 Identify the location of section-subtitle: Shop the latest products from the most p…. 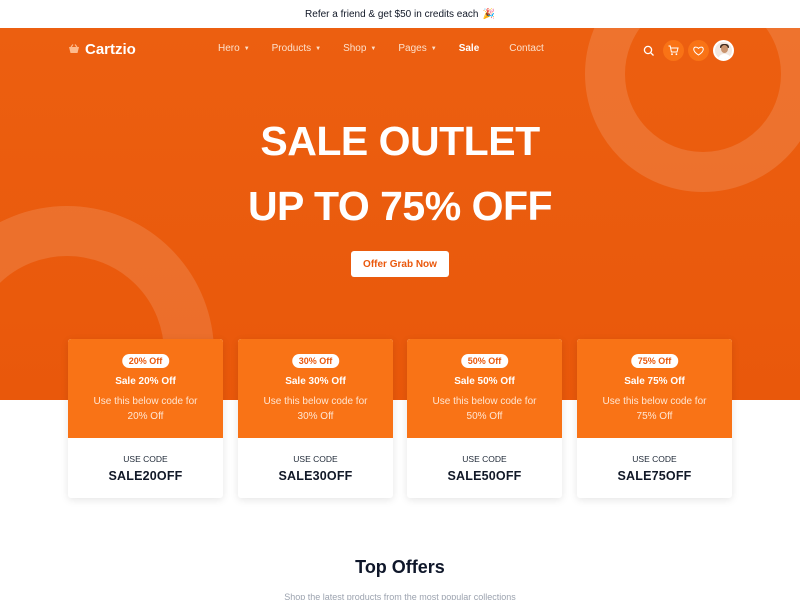
(400, 596).